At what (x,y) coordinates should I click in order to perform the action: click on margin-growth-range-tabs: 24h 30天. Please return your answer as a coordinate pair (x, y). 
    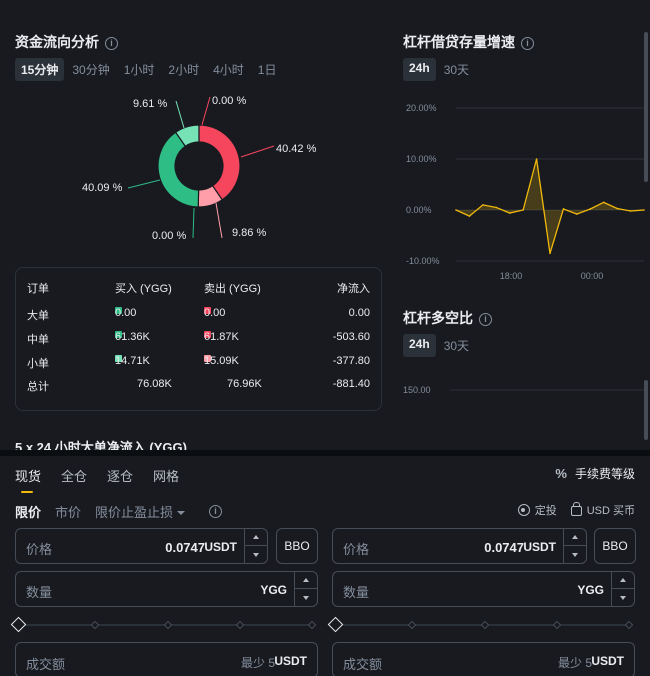
    Looking at the image, I should click on (439, 69).